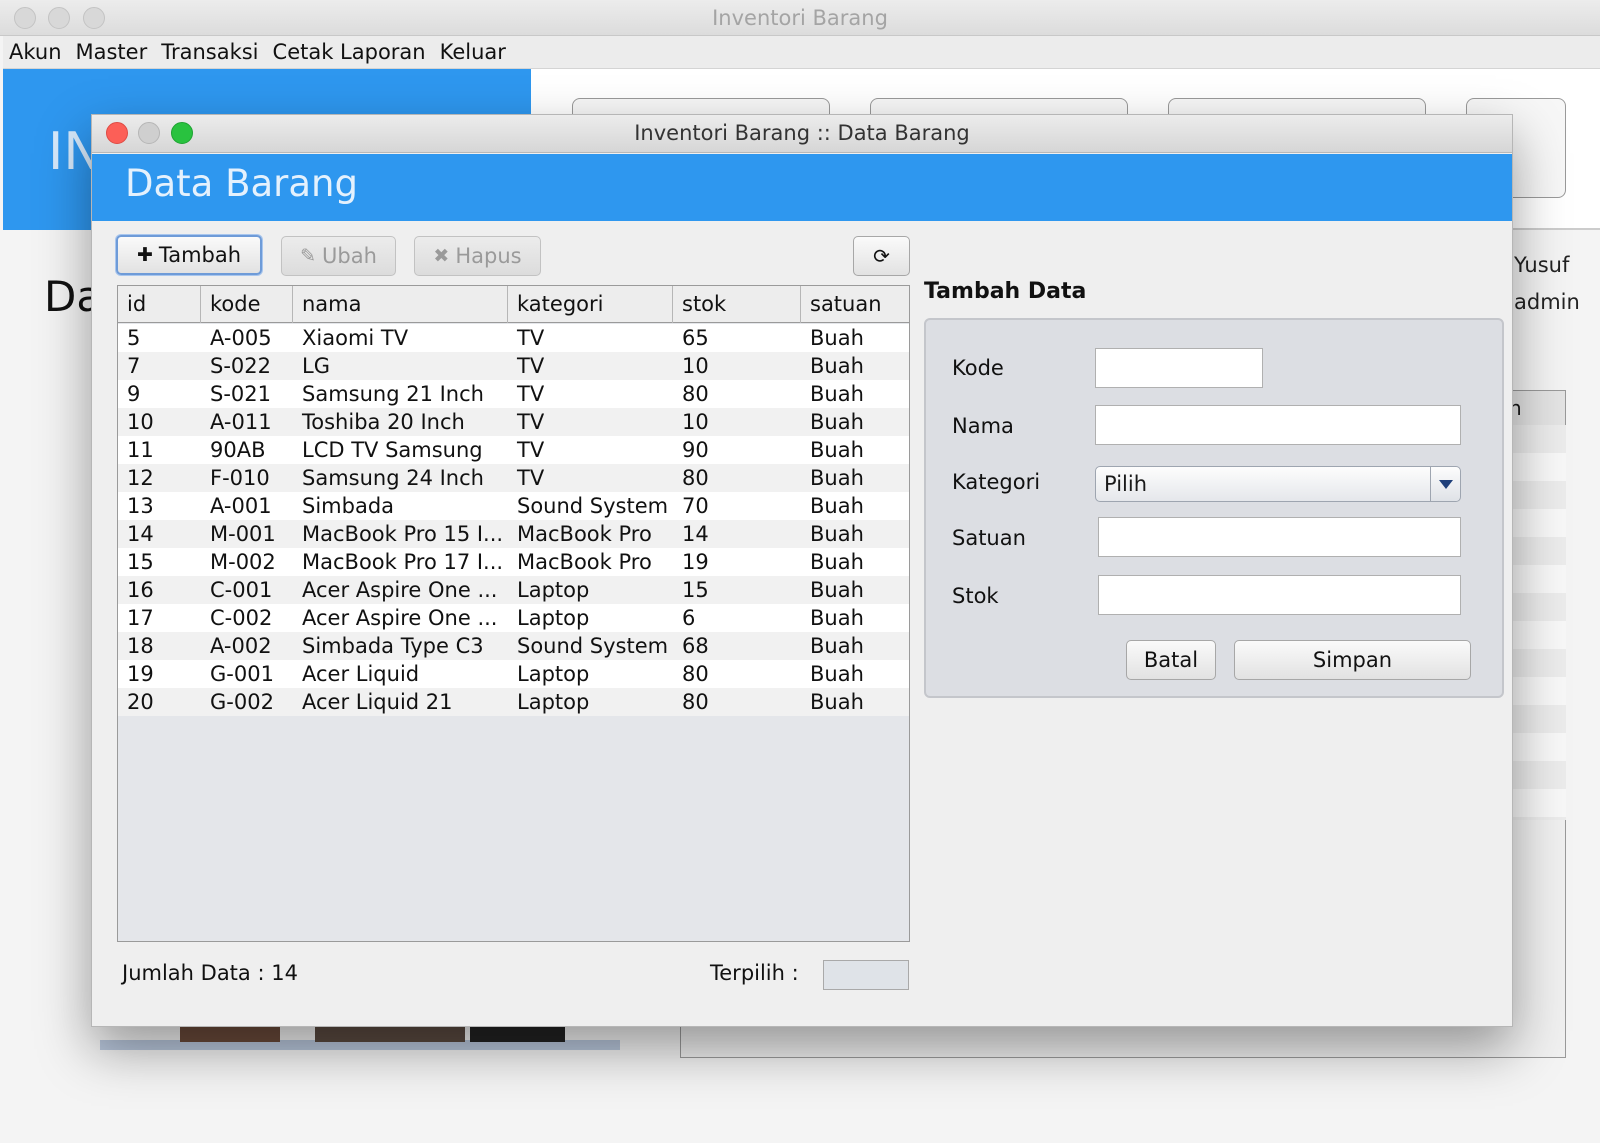 The image size is (1600, 1143). What do you see at coordinates (513, 674) in the screenshot?
I see `table-row: 19 G-001 Acer Liquid Laptop 80 Buah` at bounding box center [513, 674].